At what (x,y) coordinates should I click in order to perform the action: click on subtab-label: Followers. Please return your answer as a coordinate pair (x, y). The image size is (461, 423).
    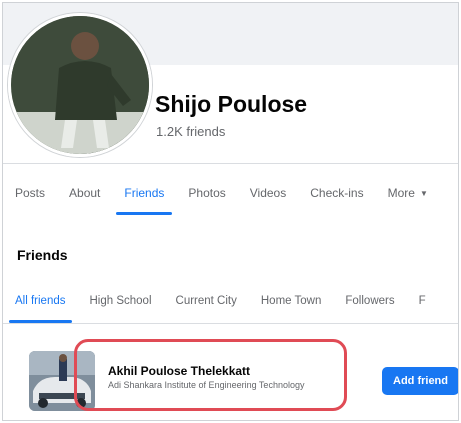
    Looking at the image, I should click on (370, 301).